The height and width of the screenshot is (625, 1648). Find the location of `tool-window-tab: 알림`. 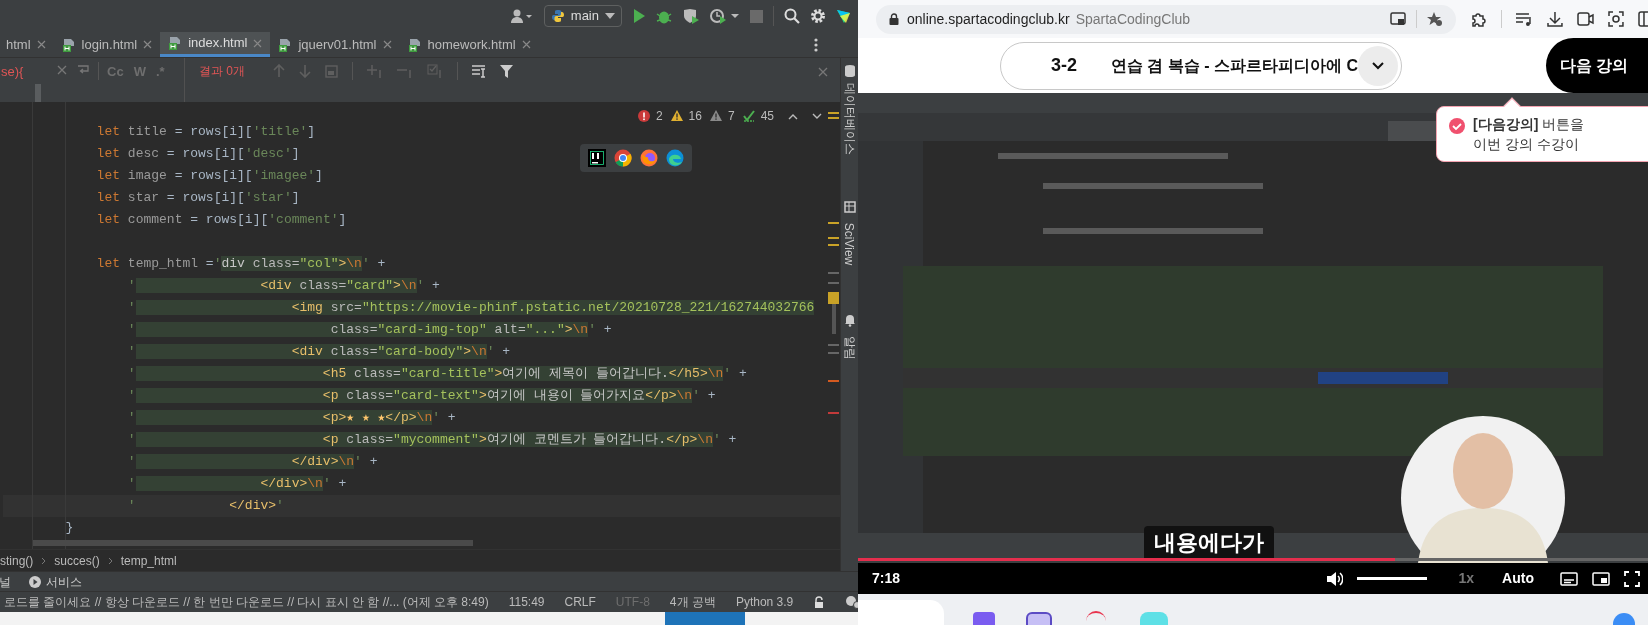

tool-window-tab: 알림 is located at coordinates (849, 348).